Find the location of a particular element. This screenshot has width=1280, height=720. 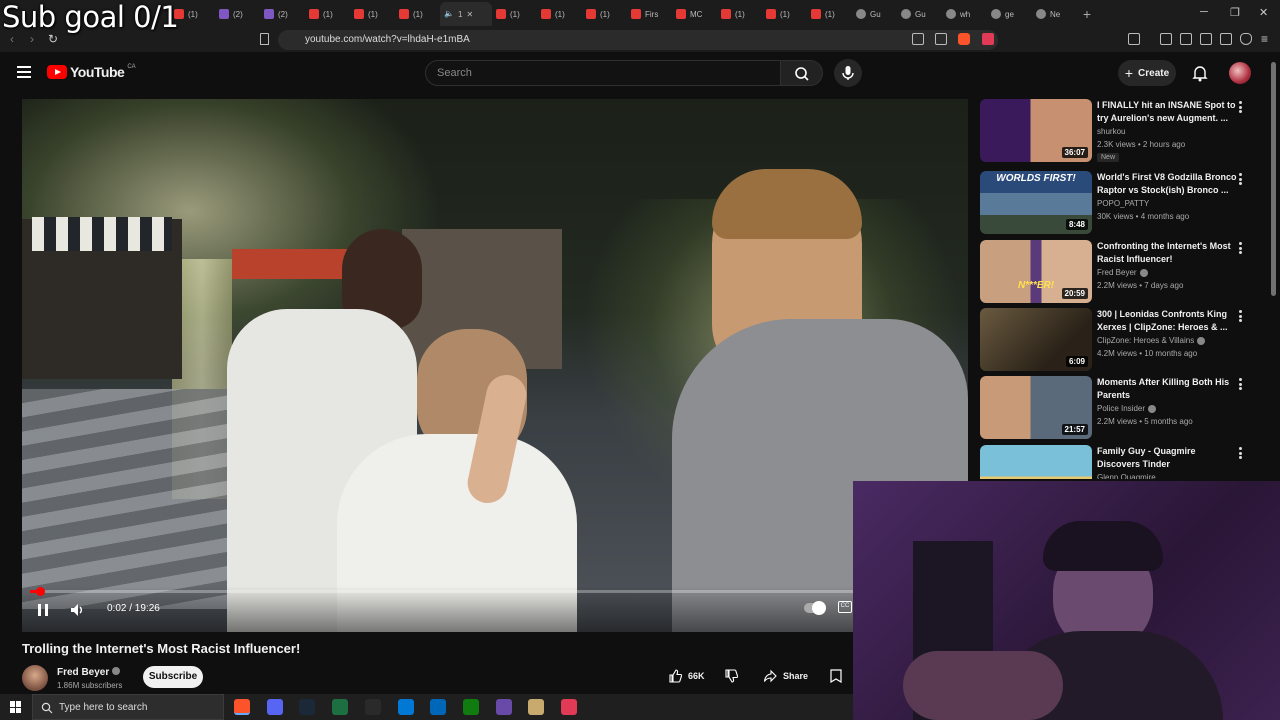

close-tab-icon: ✕ is located at coordinates (469, 14).